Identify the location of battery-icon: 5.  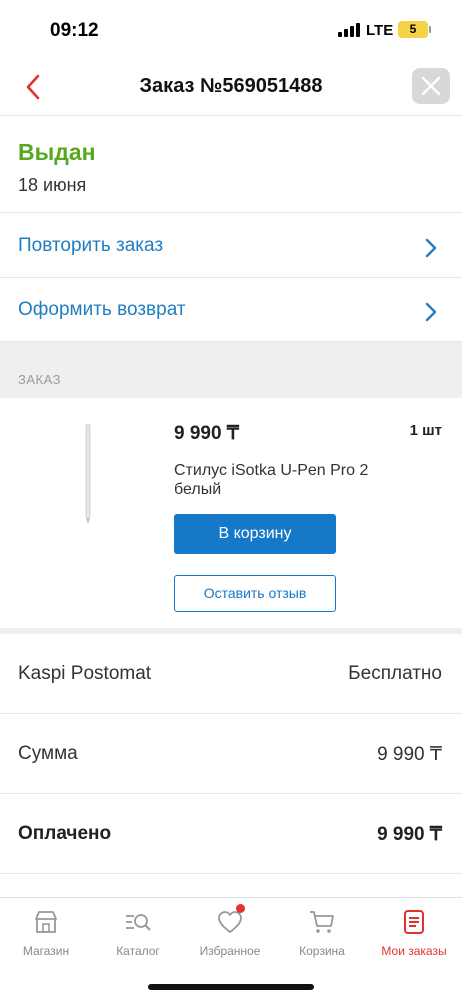
(413, 29).